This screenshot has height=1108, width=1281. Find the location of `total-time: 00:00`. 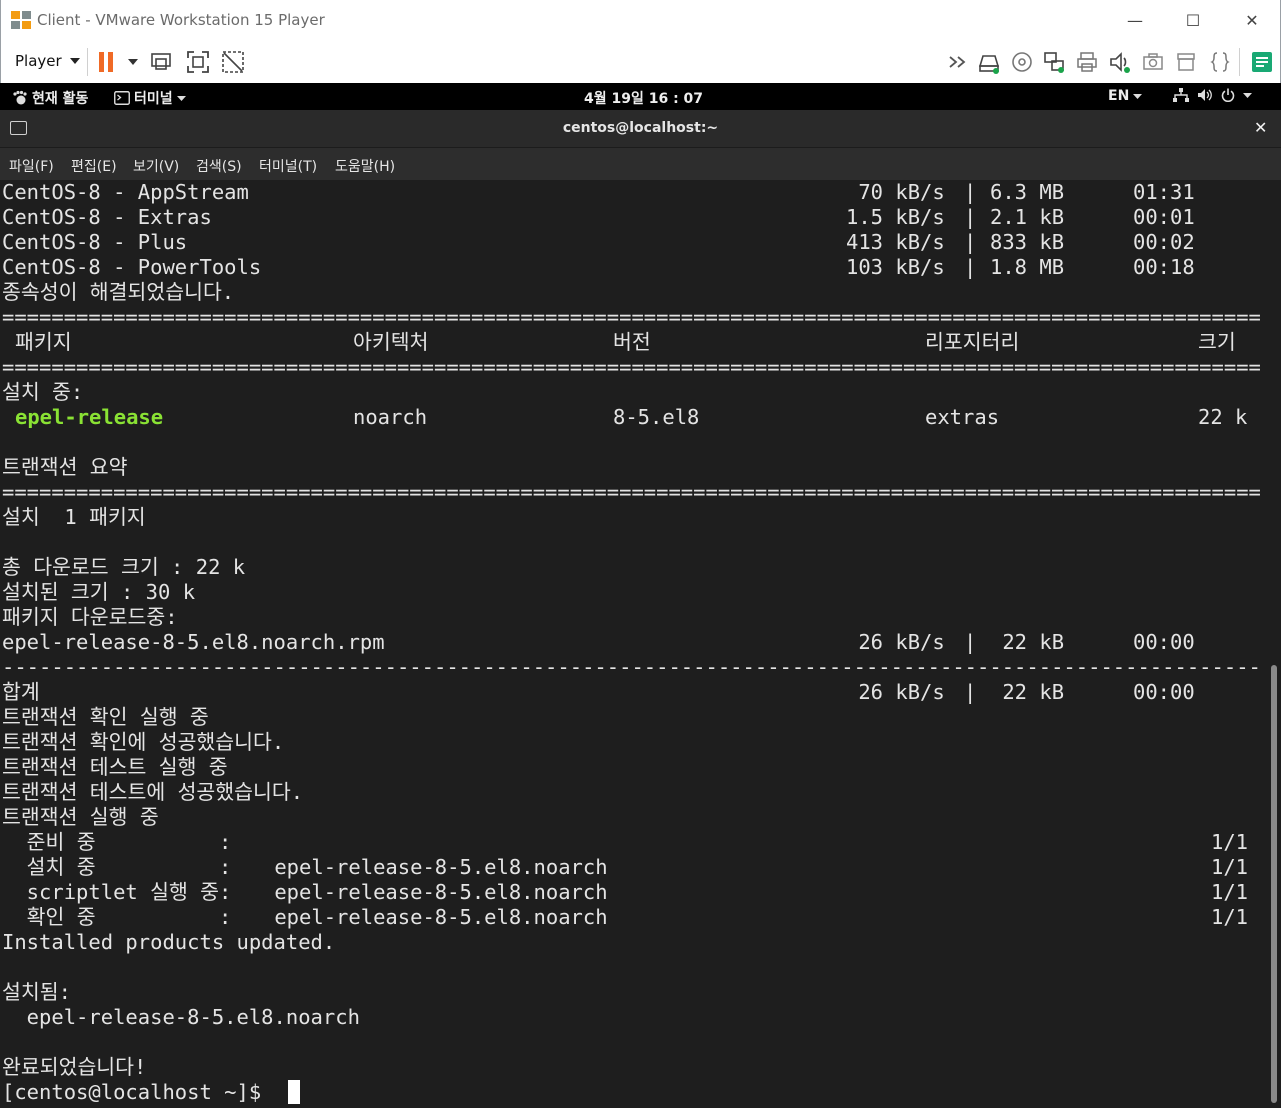

total-time: 00:00 is located at coordinates (1164, 692).